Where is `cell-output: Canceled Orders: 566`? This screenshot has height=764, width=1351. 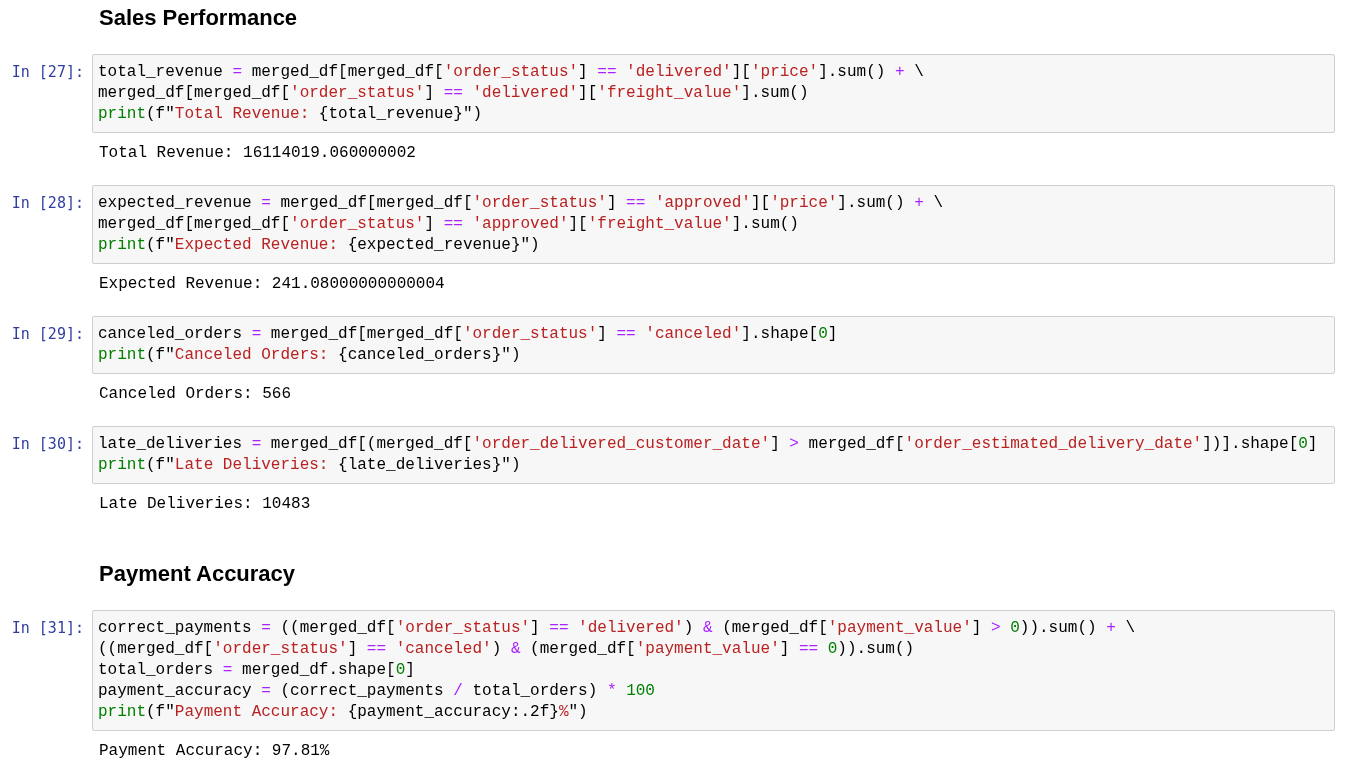
cell-output: Canceled Orders: 566 is located at coordinates (195, 394).